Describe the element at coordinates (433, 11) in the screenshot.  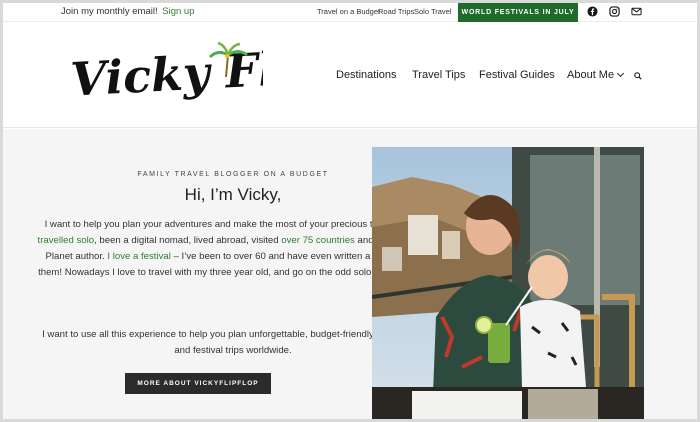
I see `topnav-solo-travel: Solo Travel` at that location.